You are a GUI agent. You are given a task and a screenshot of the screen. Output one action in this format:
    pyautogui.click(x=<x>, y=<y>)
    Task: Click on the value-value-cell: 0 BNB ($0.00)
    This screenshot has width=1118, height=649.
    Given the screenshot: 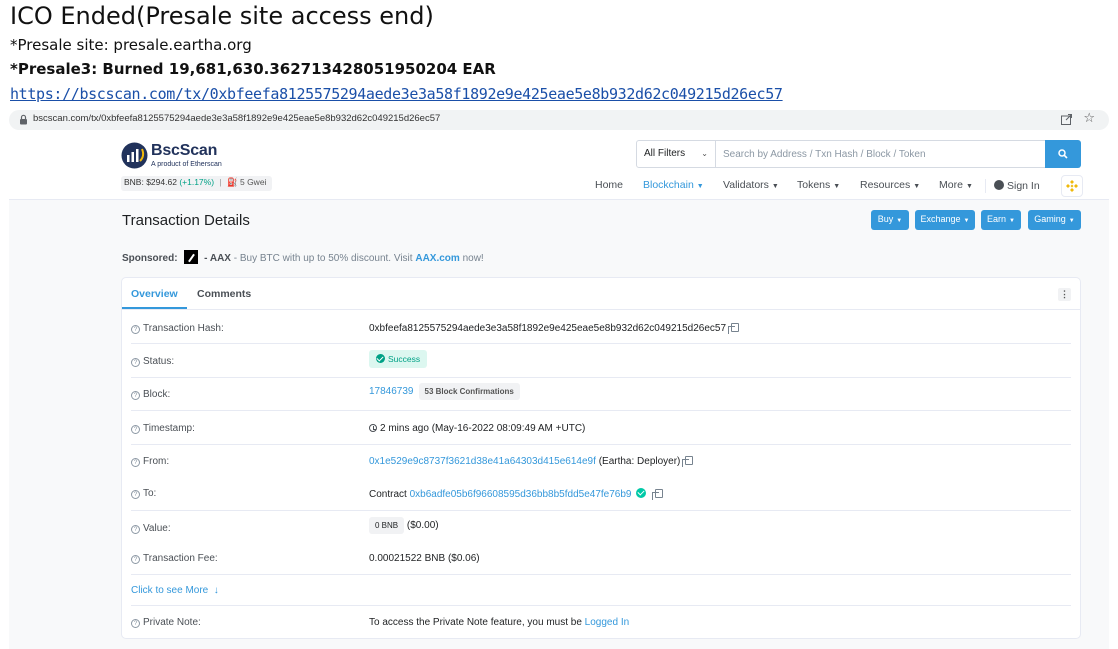 What is the action you would take?
    pyautogui.click(x=404, y=525)
    